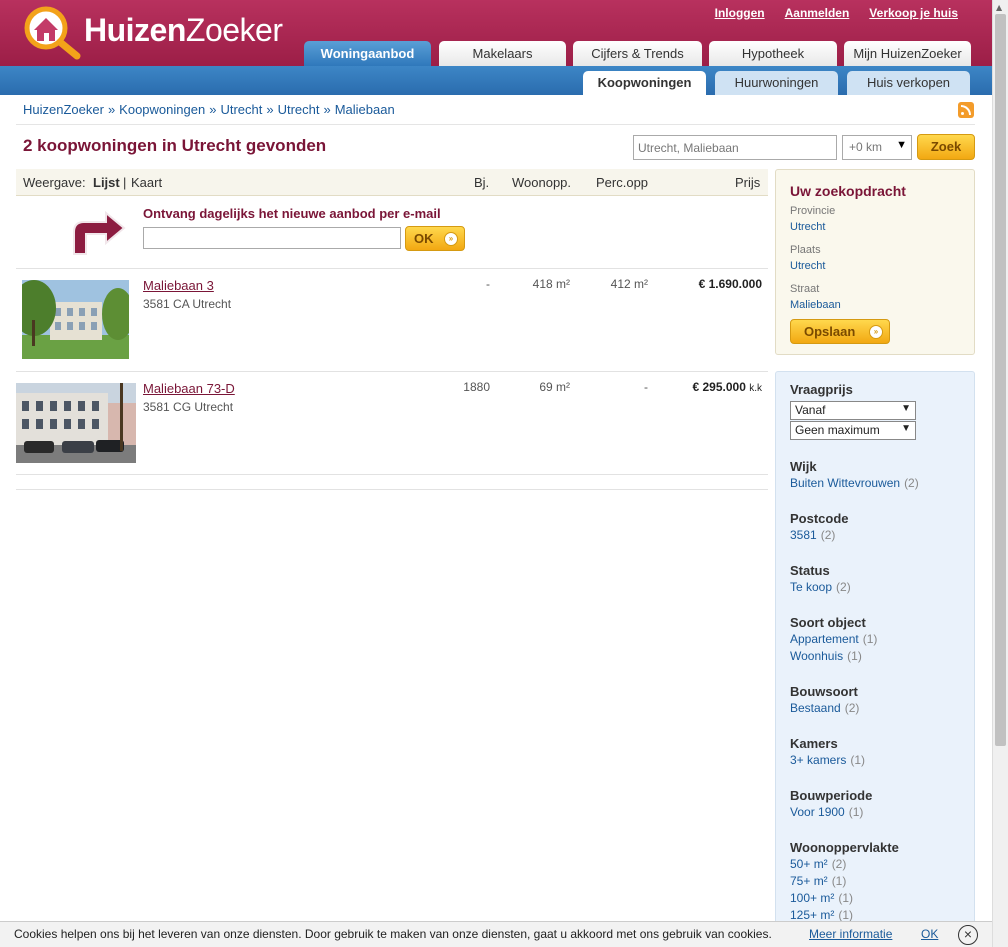 This screenshot has width=1008, height=947. I want to click on price-value: € 1.690.000, so click(730, 284).